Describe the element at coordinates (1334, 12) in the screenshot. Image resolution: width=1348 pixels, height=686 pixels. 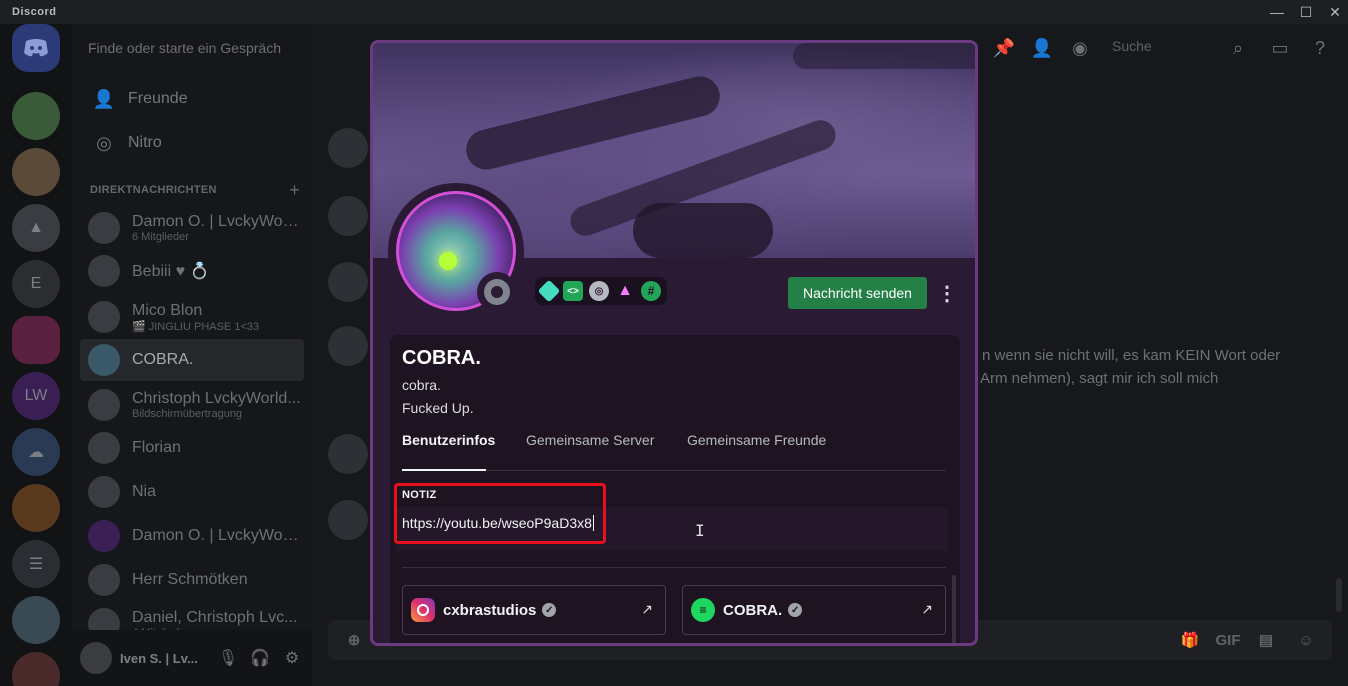
I see `close-button: ✕` at that location.